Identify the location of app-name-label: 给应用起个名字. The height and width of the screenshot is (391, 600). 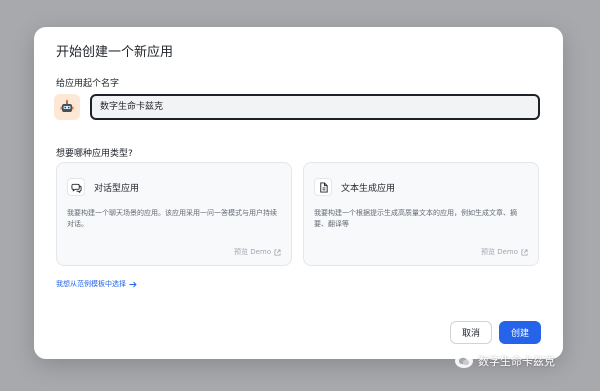
(88, 84).